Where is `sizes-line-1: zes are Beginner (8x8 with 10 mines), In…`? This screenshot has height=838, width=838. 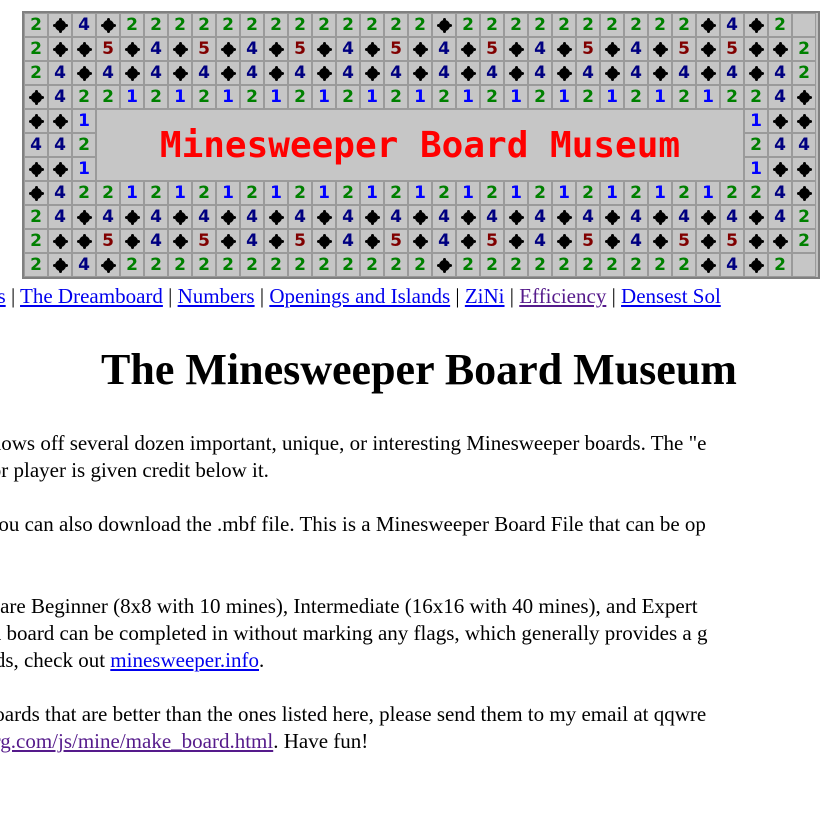 sizes-line-1: zes are Beginner (8x8 with 10 mines), In… is located at coordinates (349, 606).